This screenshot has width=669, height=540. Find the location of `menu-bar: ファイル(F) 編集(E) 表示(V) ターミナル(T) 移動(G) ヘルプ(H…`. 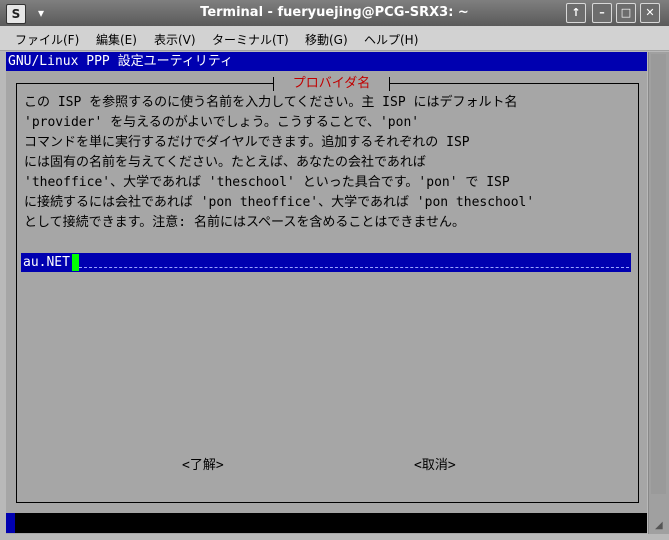

menu-bar: ファイル(F) 編集(E) 表示(V) ターミナル(T) 移動(G) ヘルプ(H… is located at coordinates (334, 38).